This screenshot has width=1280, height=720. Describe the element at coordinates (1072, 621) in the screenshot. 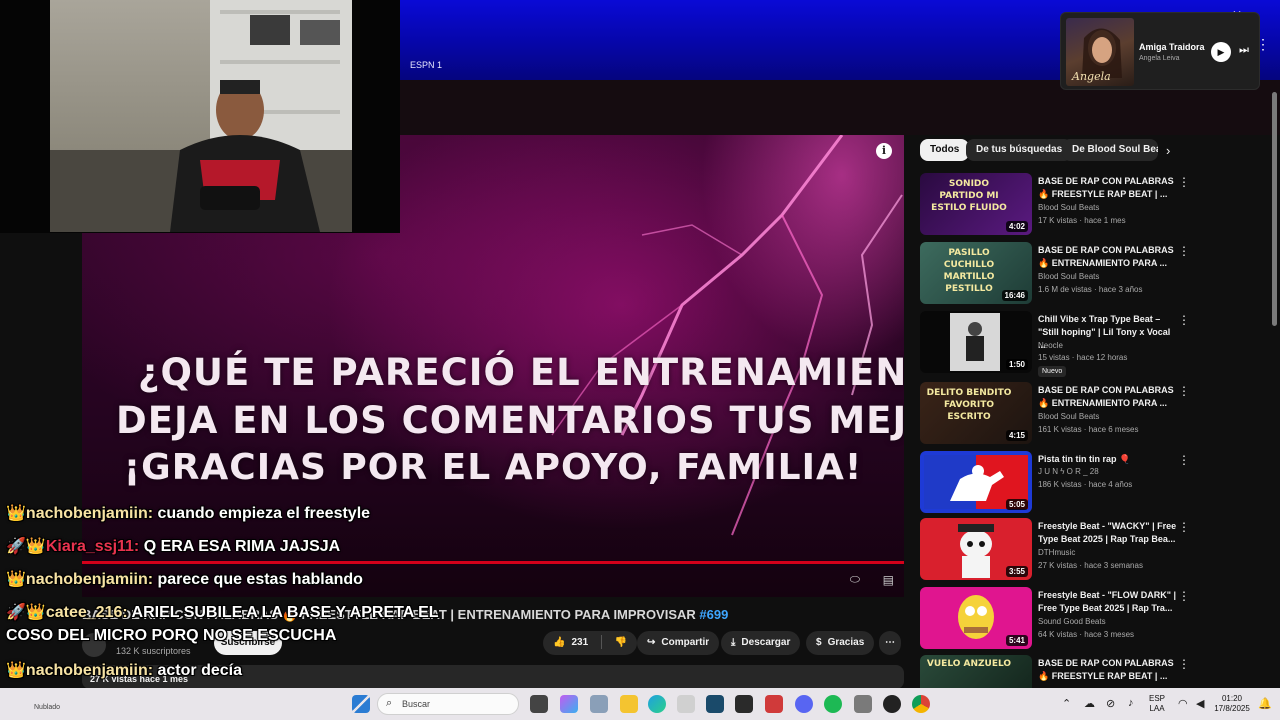

I see `channel-name: Sound Good Beats` at that location.